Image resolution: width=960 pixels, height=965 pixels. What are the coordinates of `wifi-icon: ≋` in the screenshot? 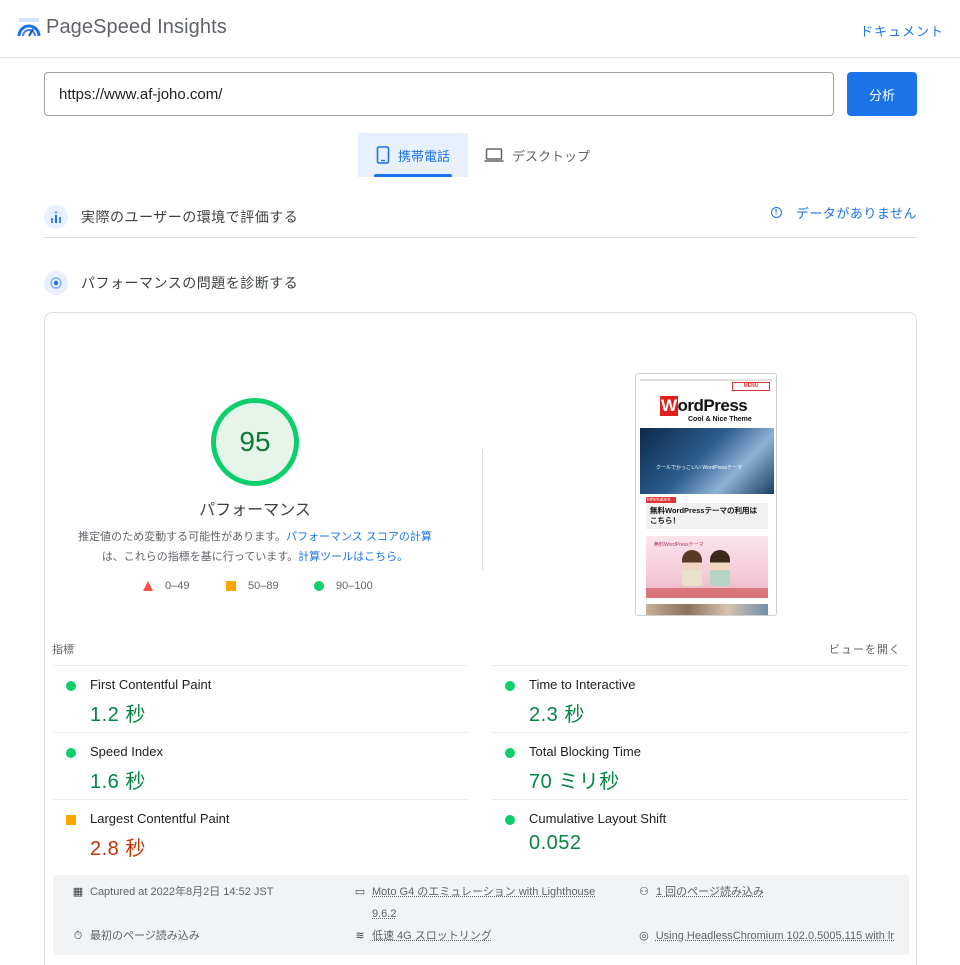 It's located at (360, 936).